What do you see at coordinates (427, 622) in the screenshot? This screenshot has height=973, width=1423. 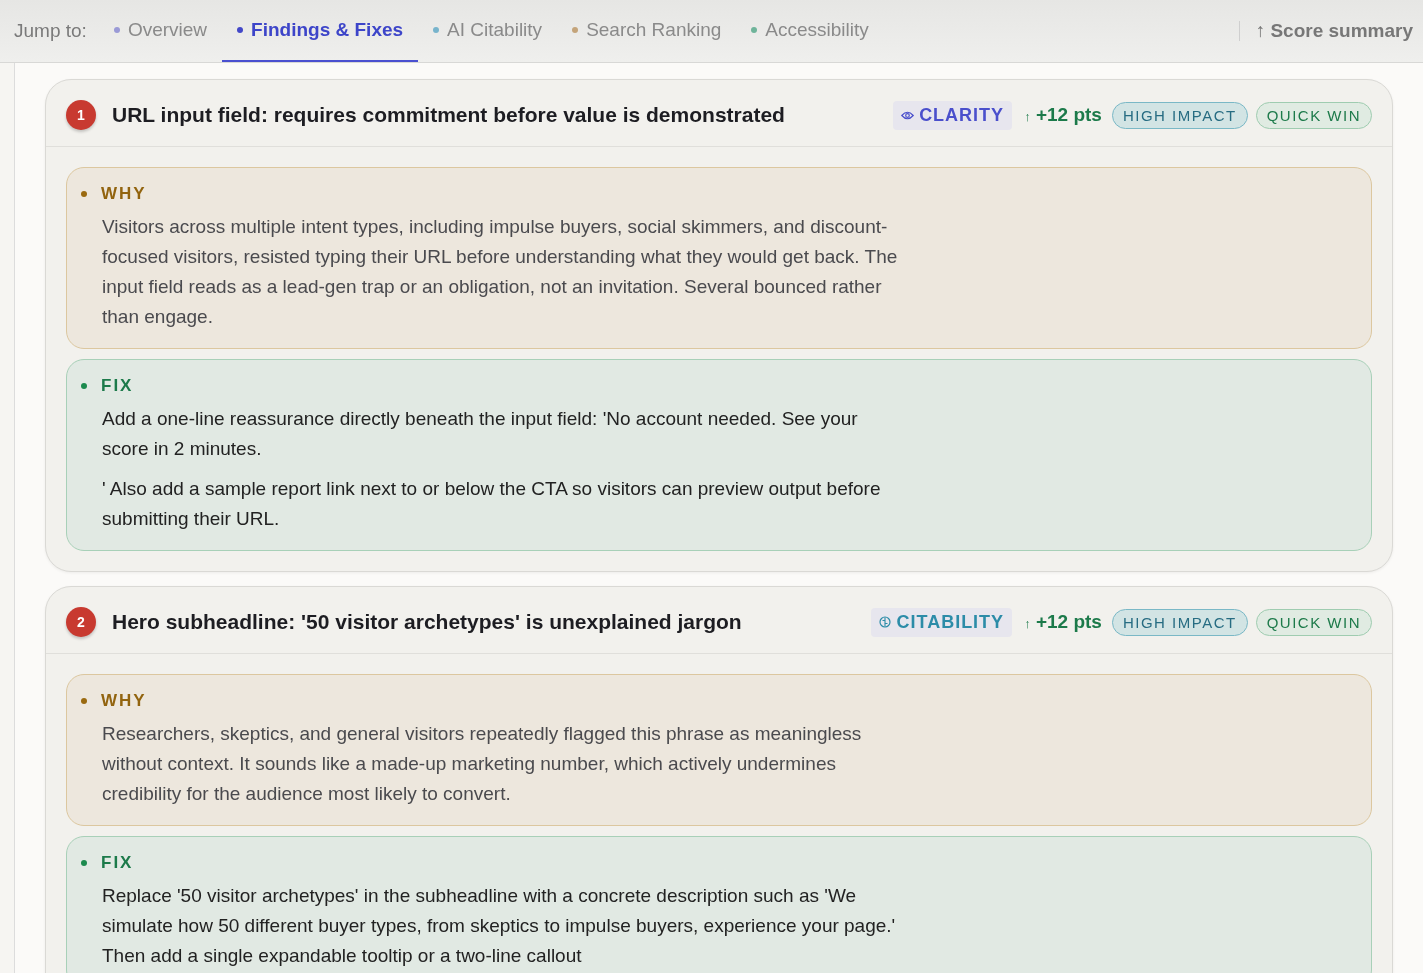 I see `finding-title: Hero subheadline: '50 visitor archetypes' is unexplained jargon` at bounding box center [427, 622].